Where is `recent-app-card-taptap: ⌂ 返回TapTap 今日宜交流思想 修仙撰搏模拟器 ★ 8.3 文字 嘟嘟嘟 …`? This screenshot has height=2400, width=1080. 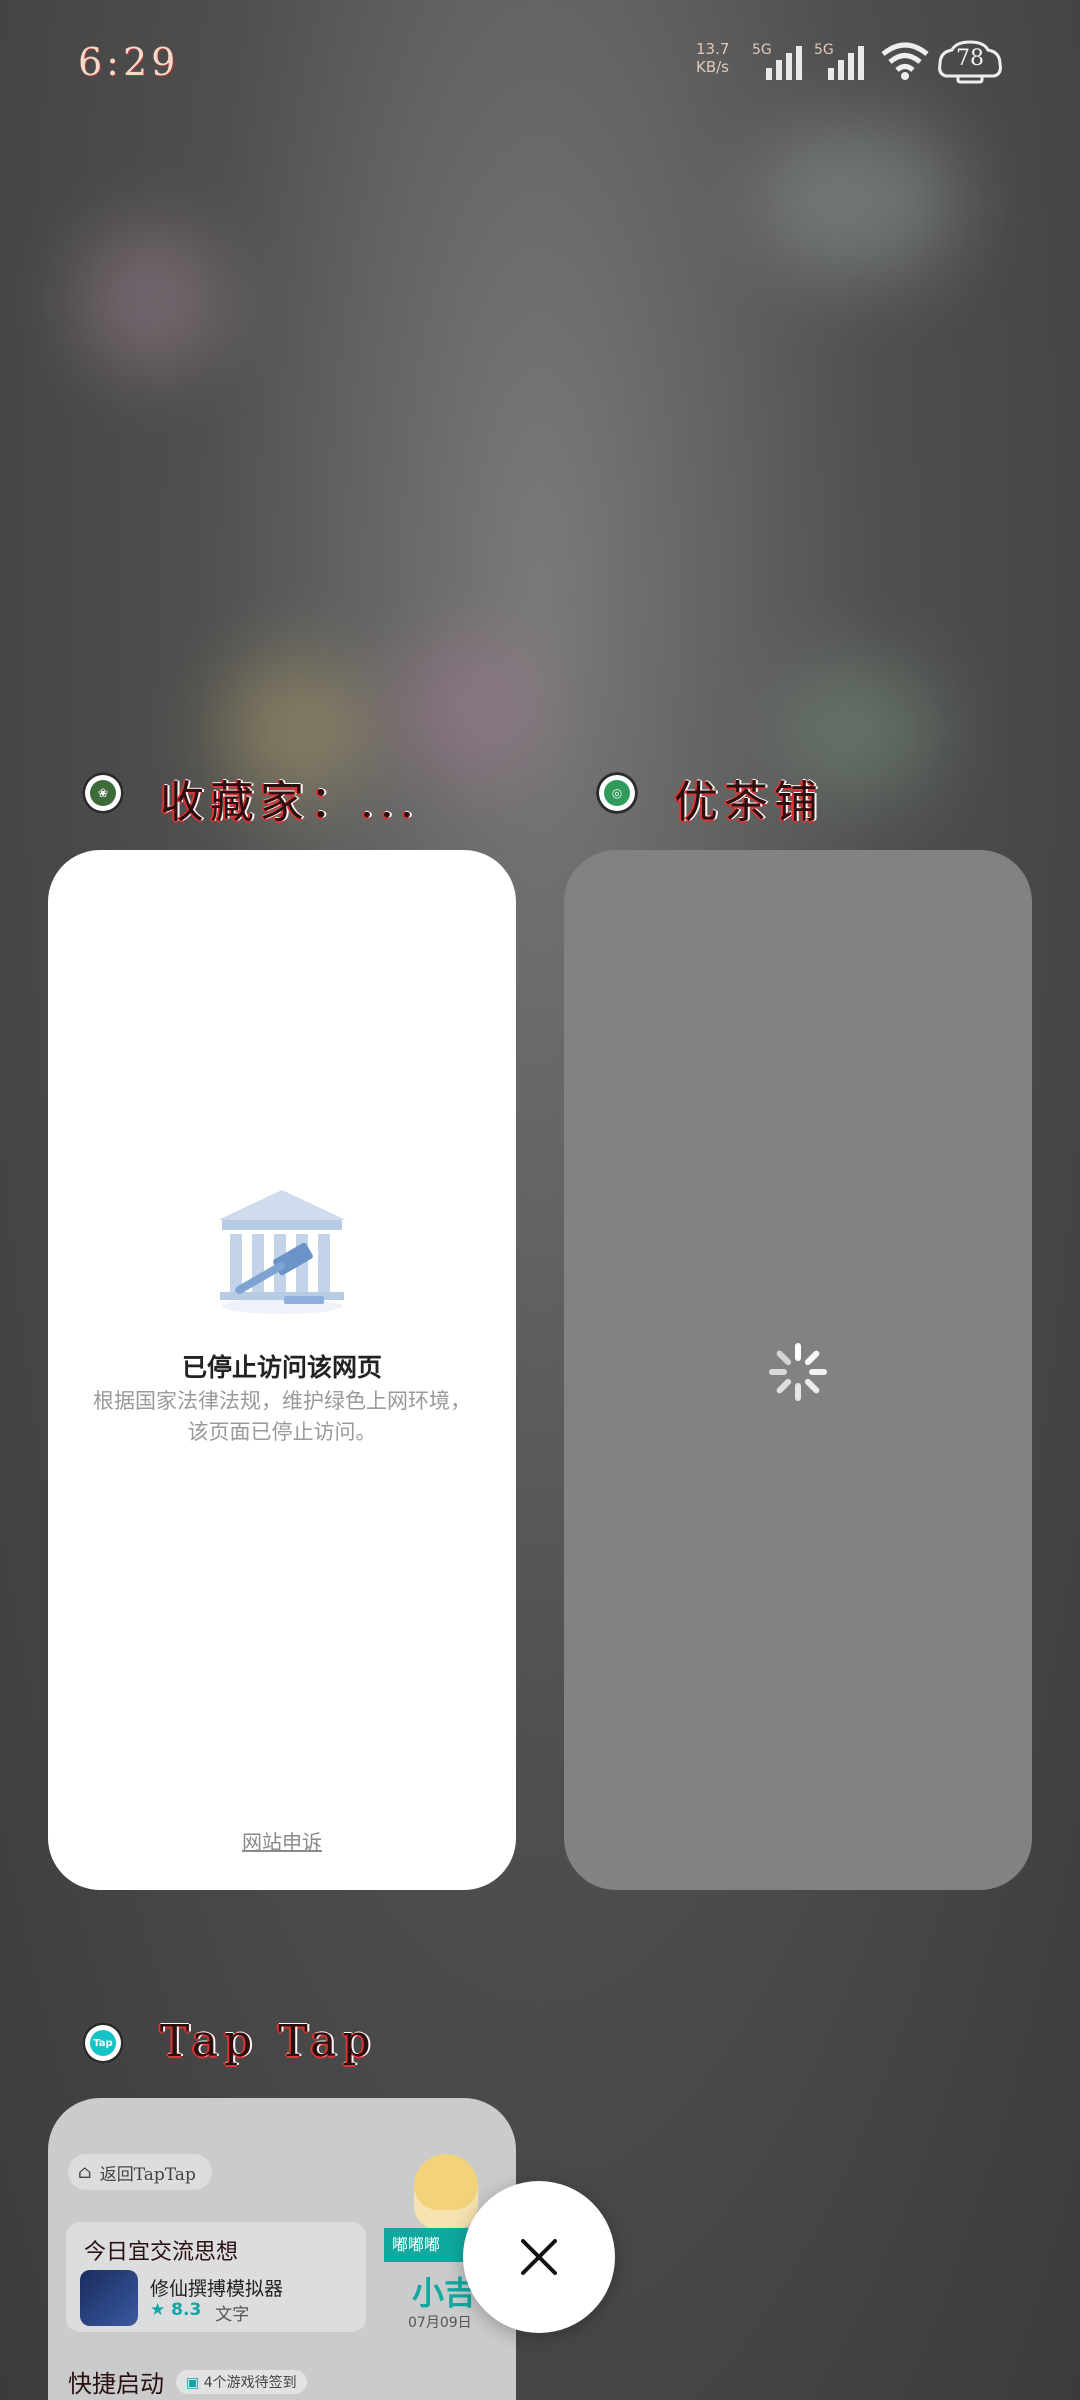
recent-app-card-taptap: ⌂ 返回TapTap 今日宜交流思想 修仙撰搏模拟器 ★ 8.3 文字 嘟嘟嘟 … is located at coordinates (282, 2249).